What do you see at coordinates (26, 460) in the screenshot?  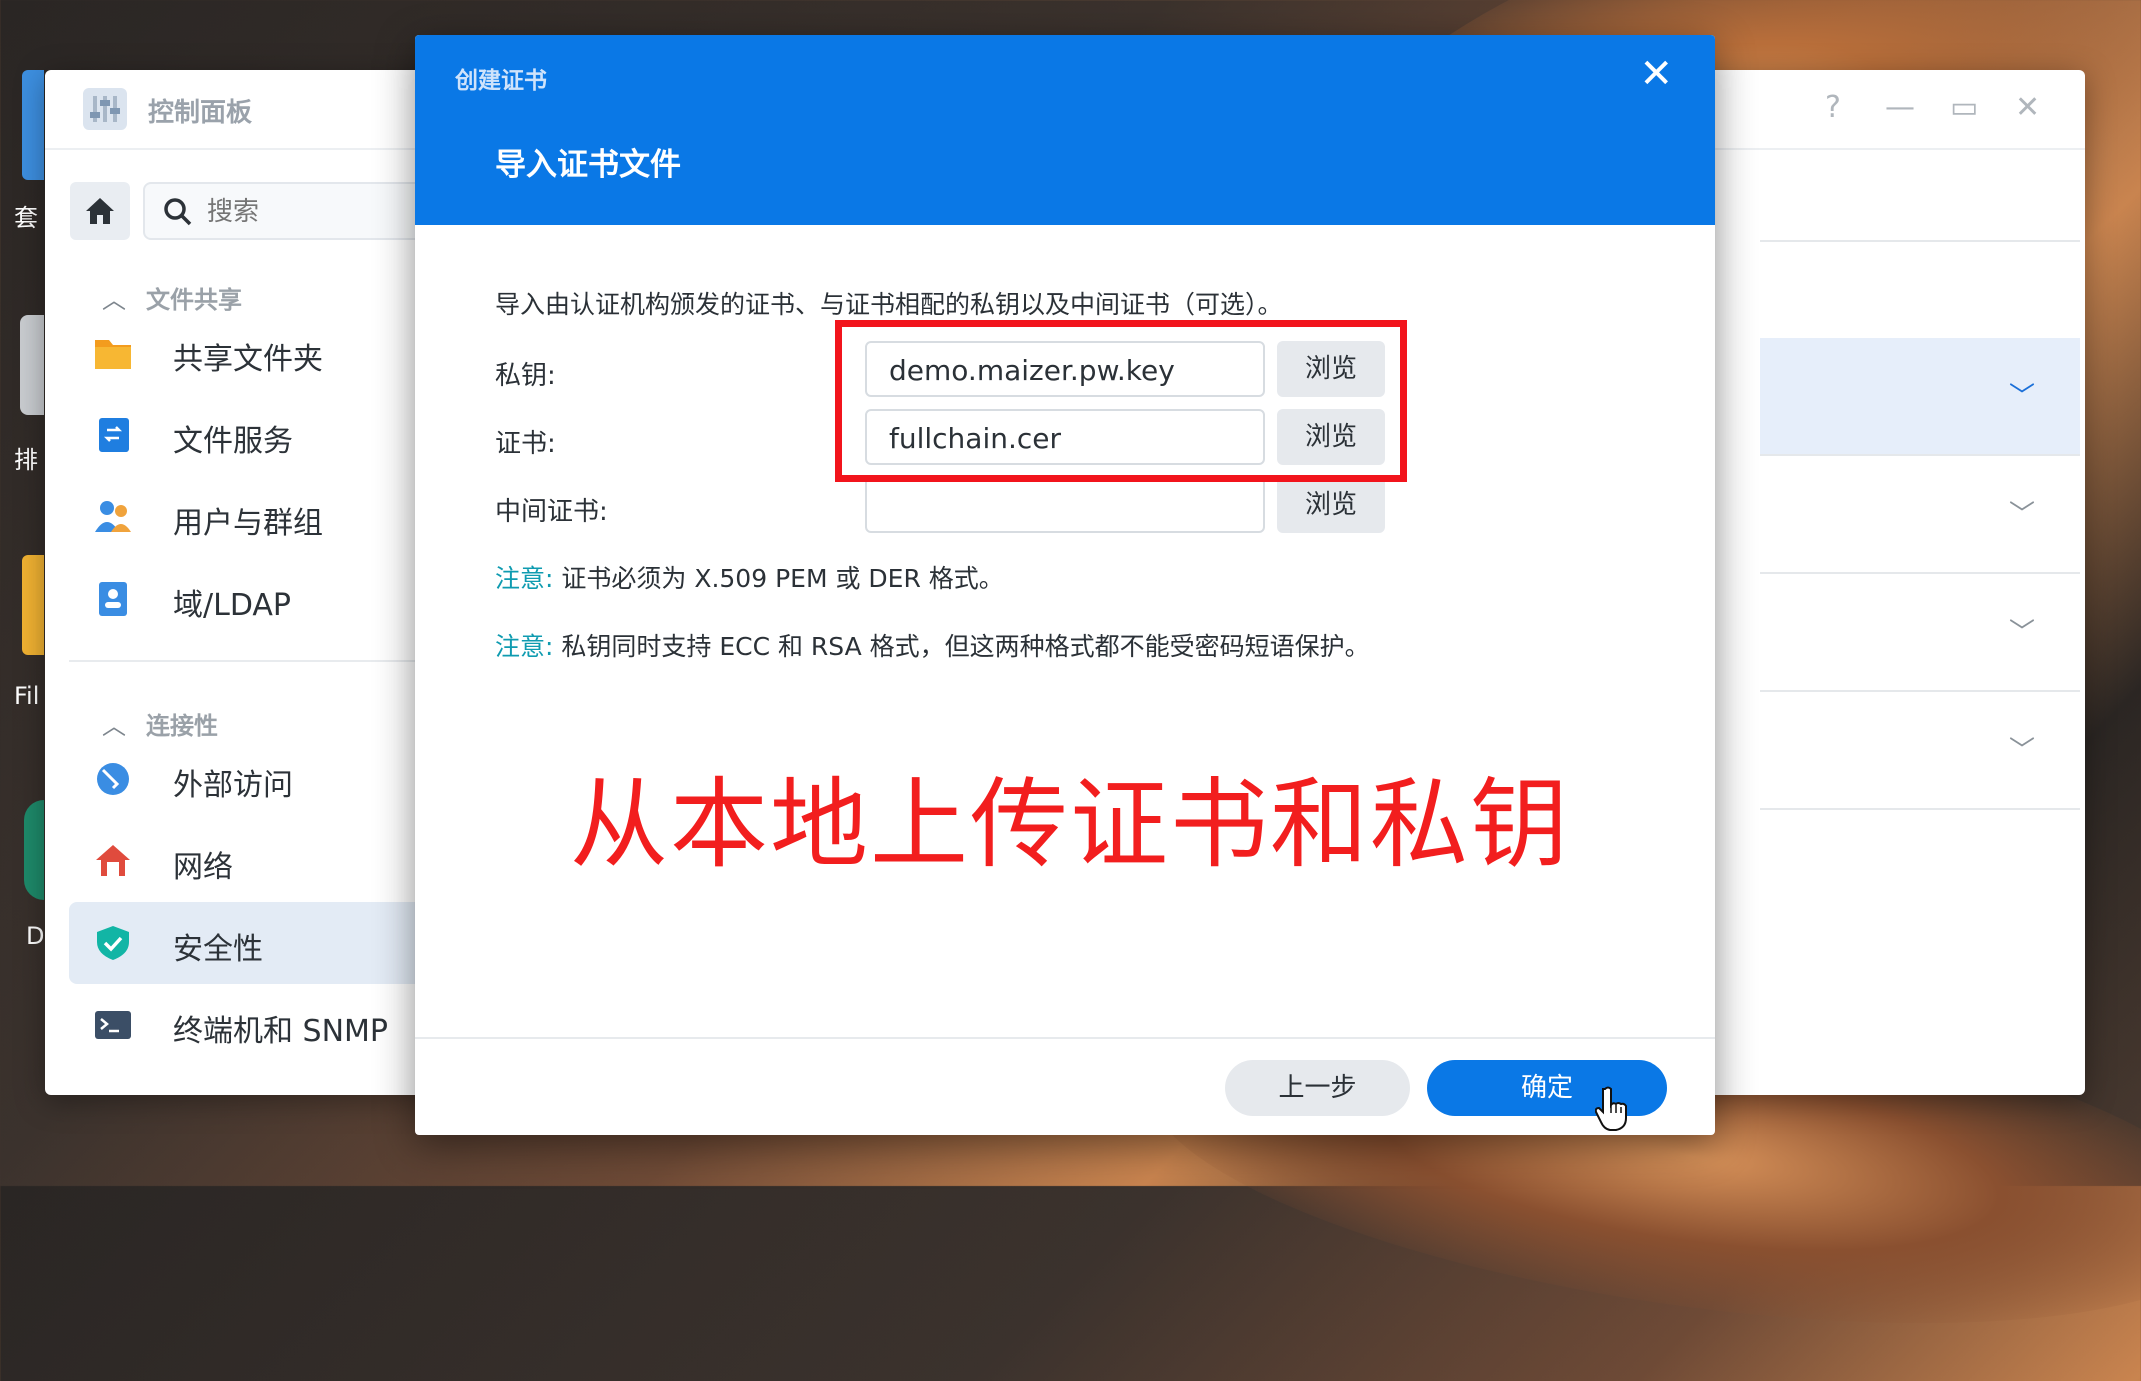 I see `desktop-label-2: 排` at bounding box center [26, 460].